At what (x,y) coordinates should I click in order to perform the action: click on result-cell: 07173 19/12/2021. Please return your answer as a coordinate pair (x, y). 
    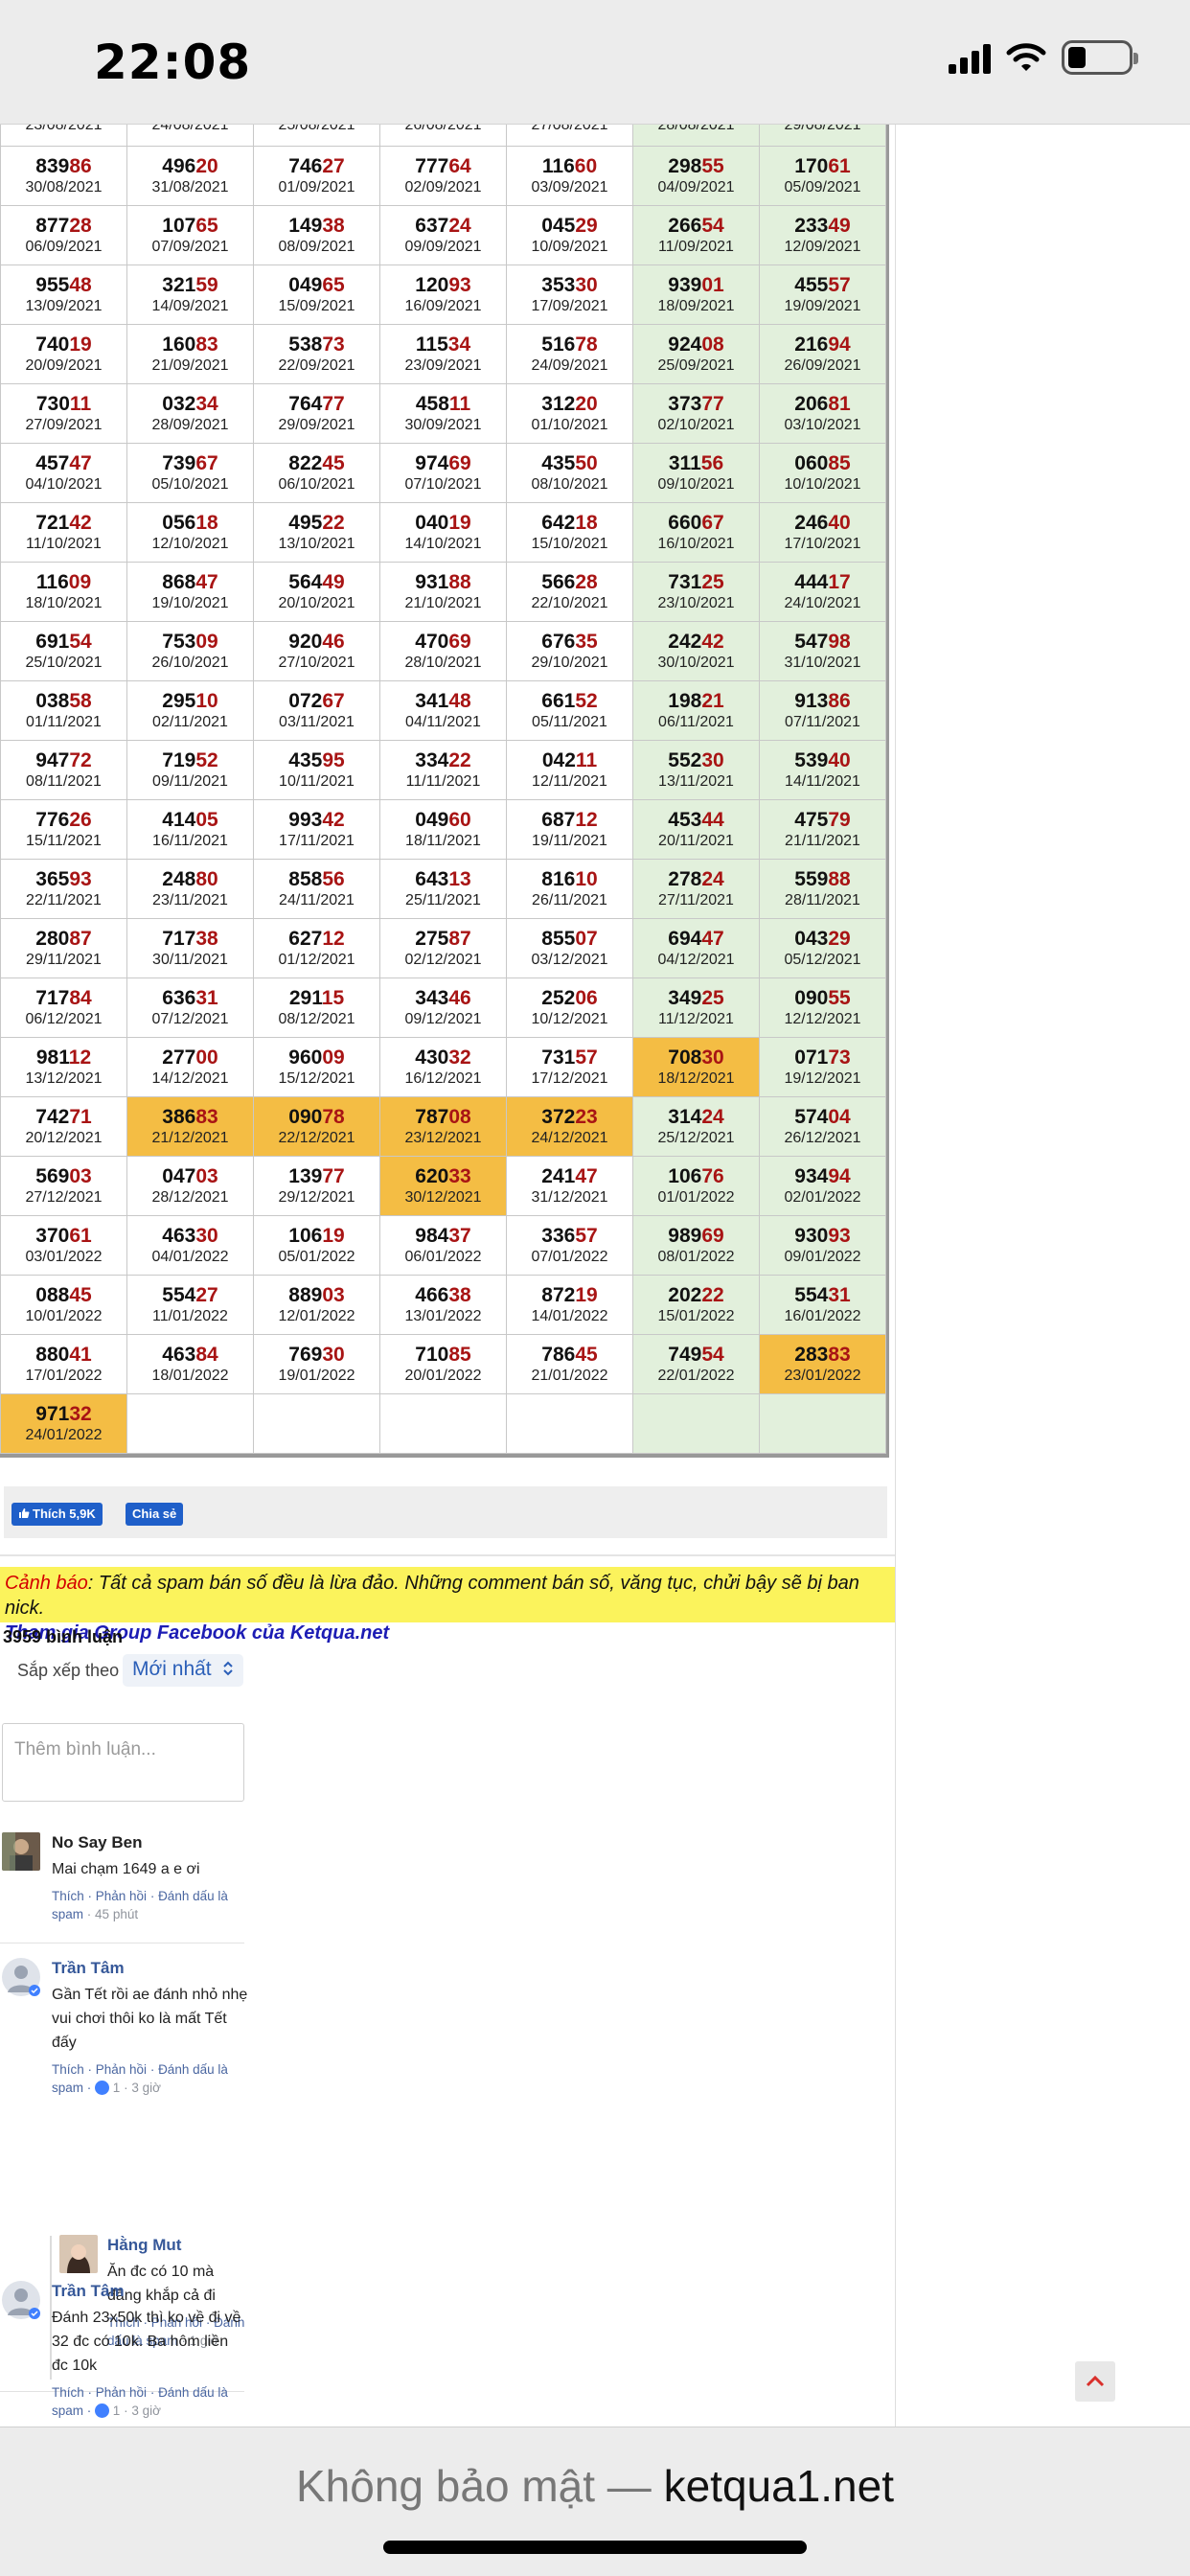
    Looking at the image, I should click on (823, 1067).